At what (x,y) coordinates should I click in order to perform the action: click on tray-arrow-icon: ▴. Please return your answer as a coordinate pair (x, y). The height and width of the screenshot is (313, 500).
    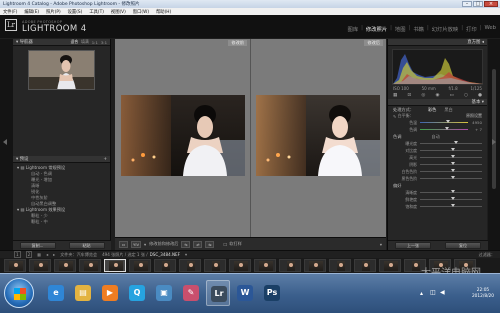
    Looking at the image, I should click on (421, 293).